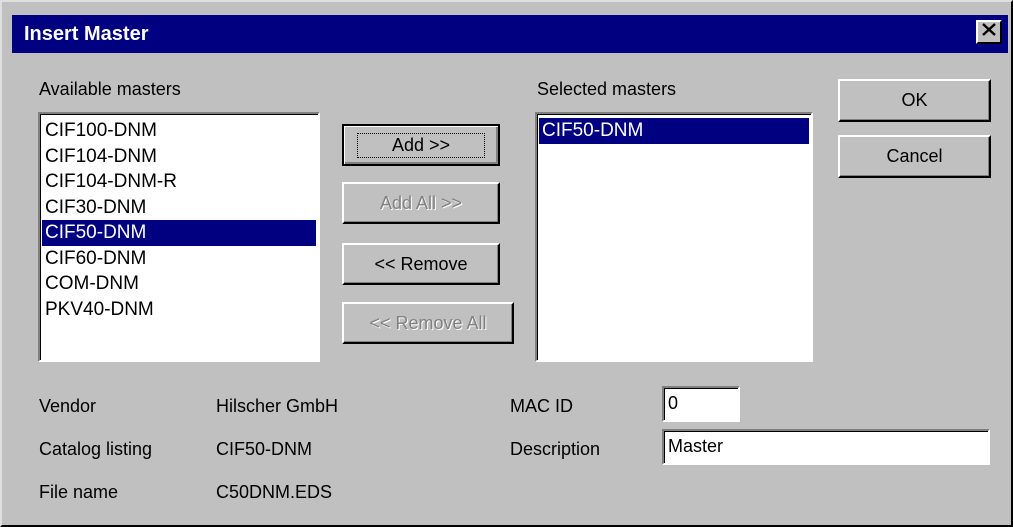 This screenshot has height=527, width=1013. I want to click on add-all-button-label: Add All >>, so click(421, 202).